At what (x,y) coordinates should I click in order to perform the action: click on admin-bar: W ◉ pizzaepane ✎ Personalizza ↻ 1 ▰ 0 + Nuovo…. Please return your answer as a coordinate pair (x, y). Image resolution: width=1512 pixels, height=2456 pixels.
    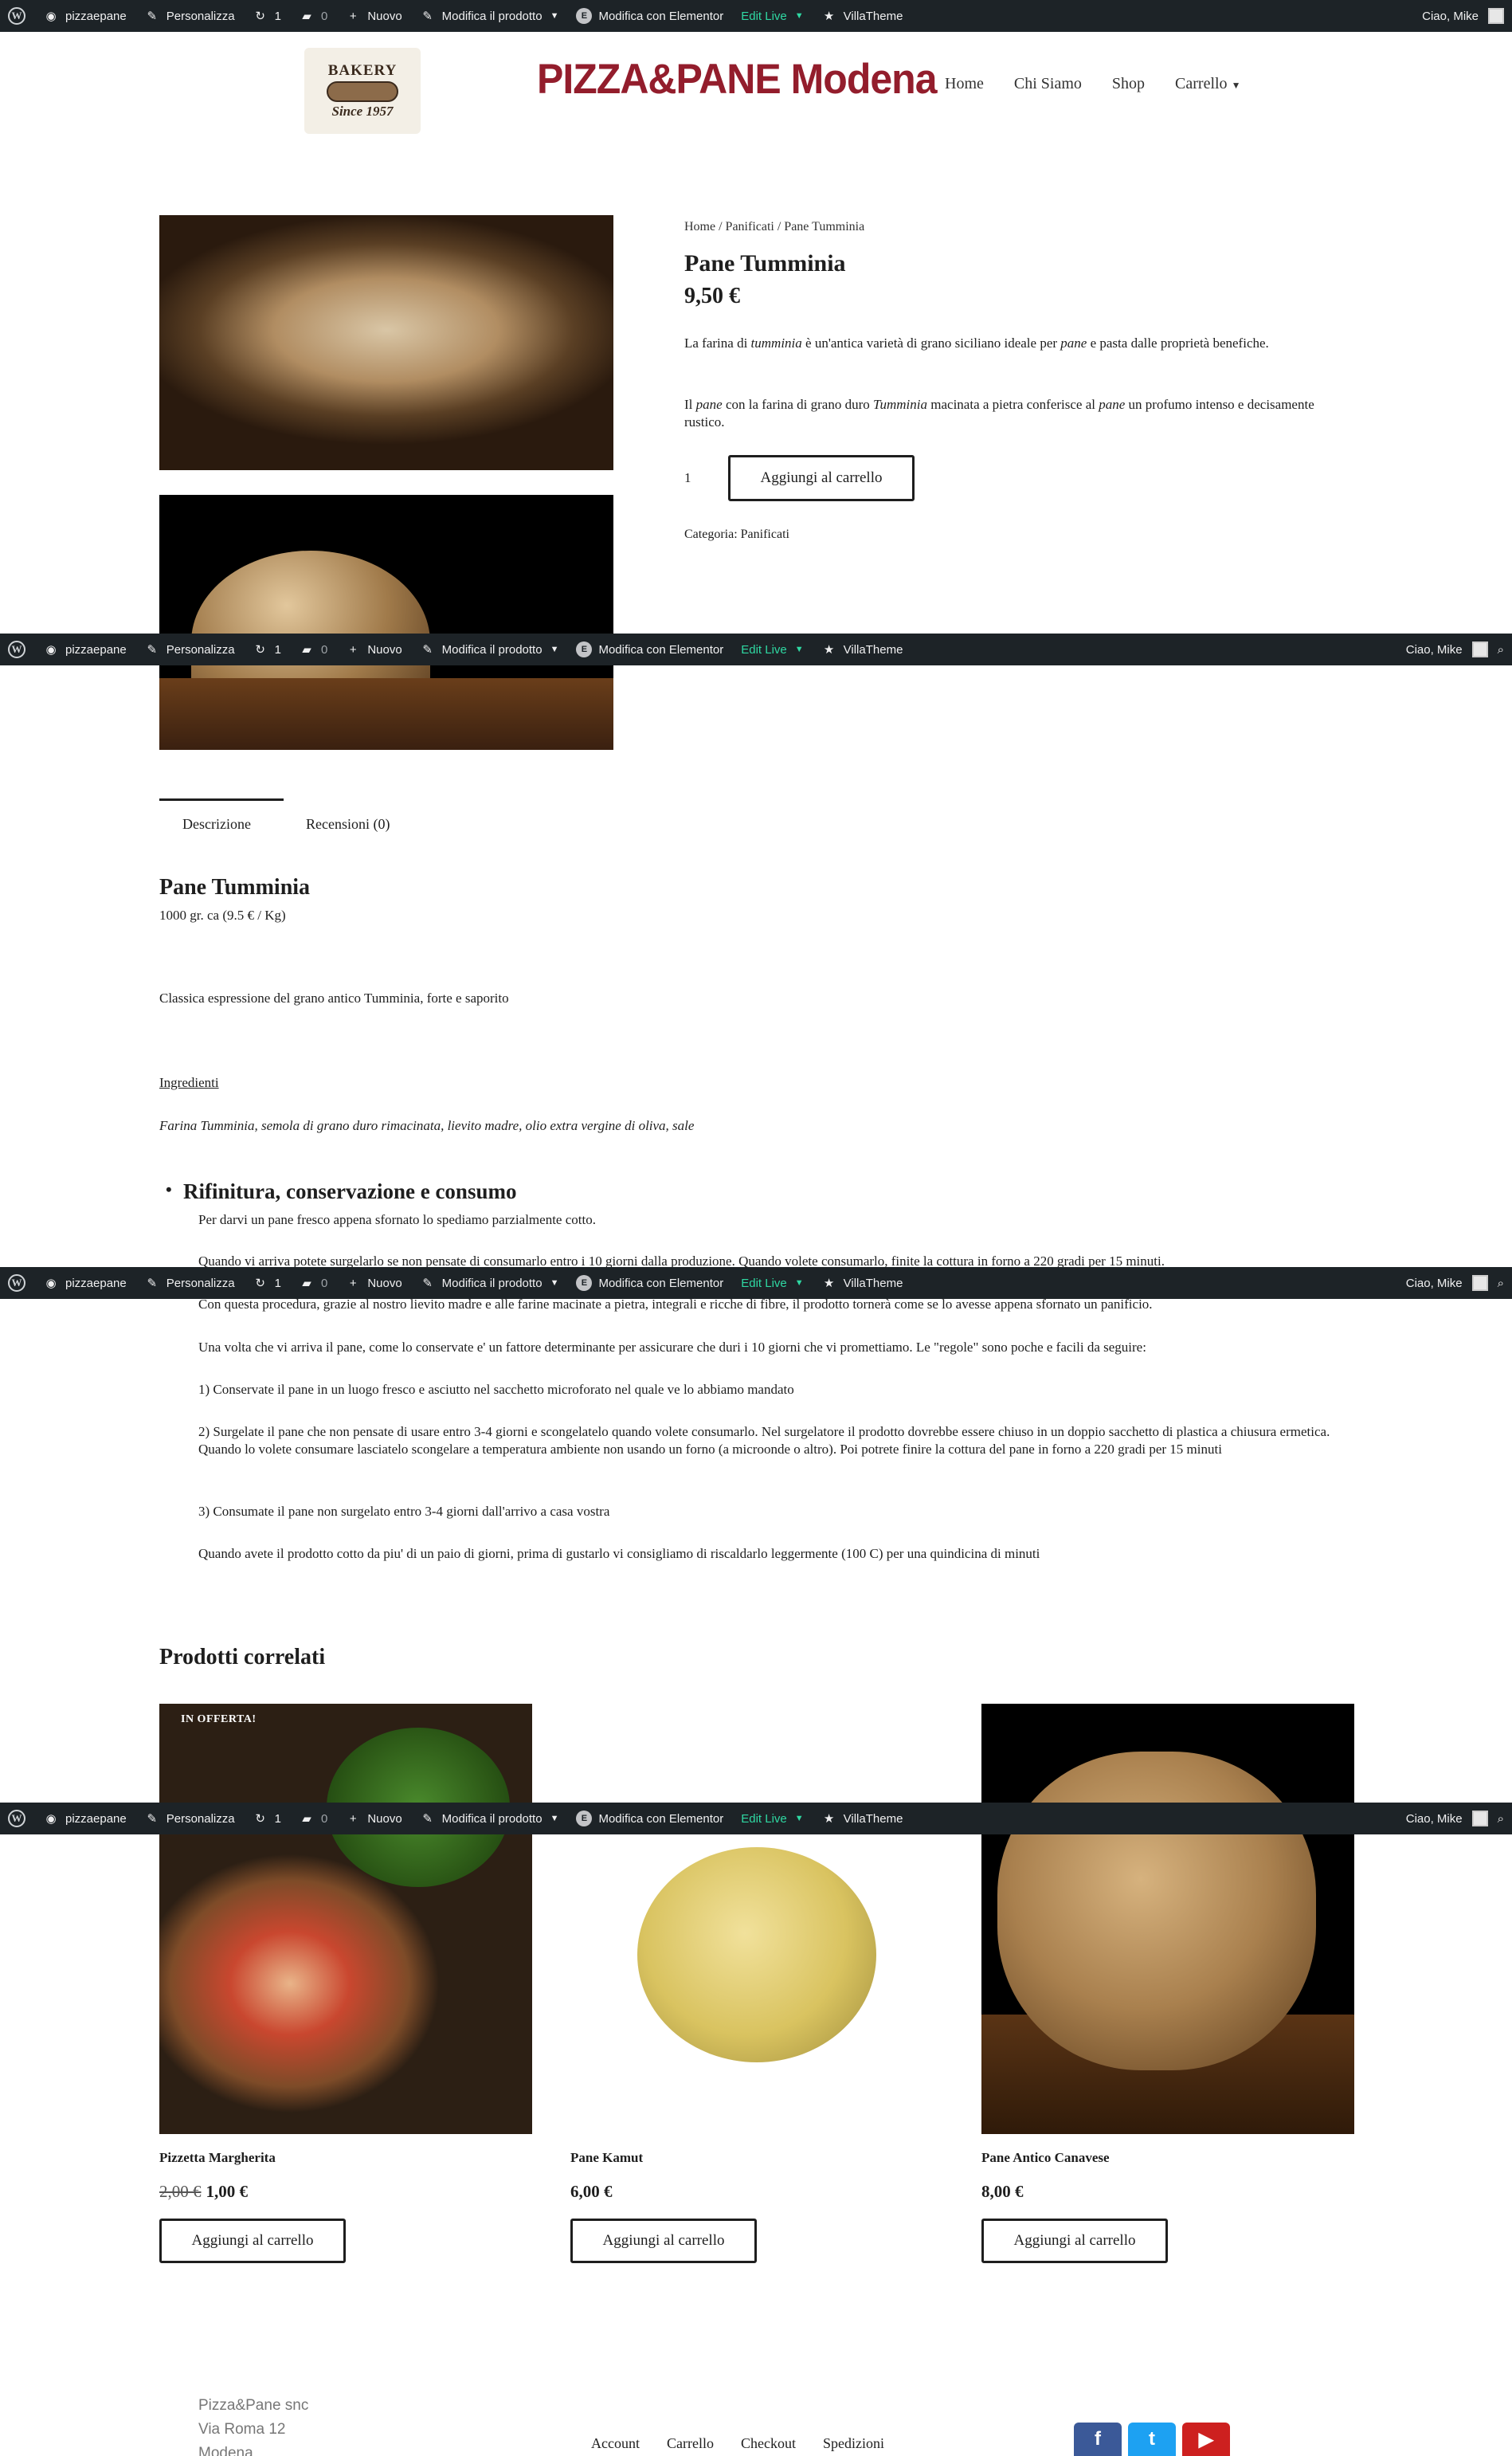
    Looking at the image, I should click on (756, 649).